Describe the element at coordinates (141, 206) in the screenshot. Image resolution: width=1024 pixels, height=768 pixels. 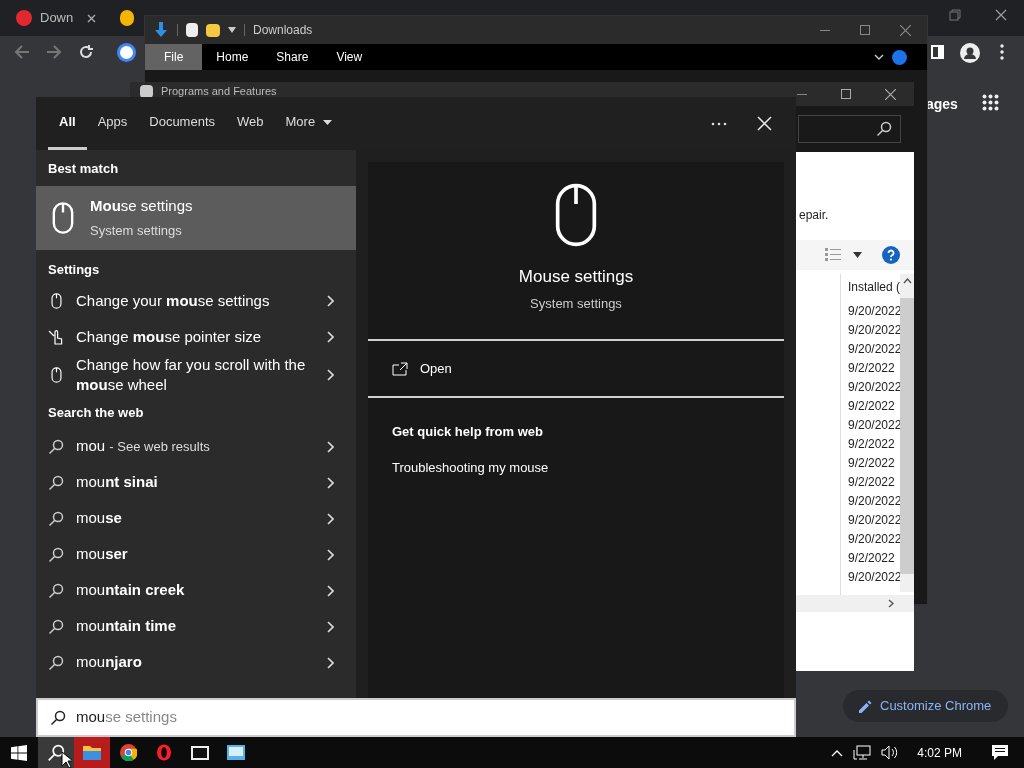
I see `result-title: Mouse settings` at that location.